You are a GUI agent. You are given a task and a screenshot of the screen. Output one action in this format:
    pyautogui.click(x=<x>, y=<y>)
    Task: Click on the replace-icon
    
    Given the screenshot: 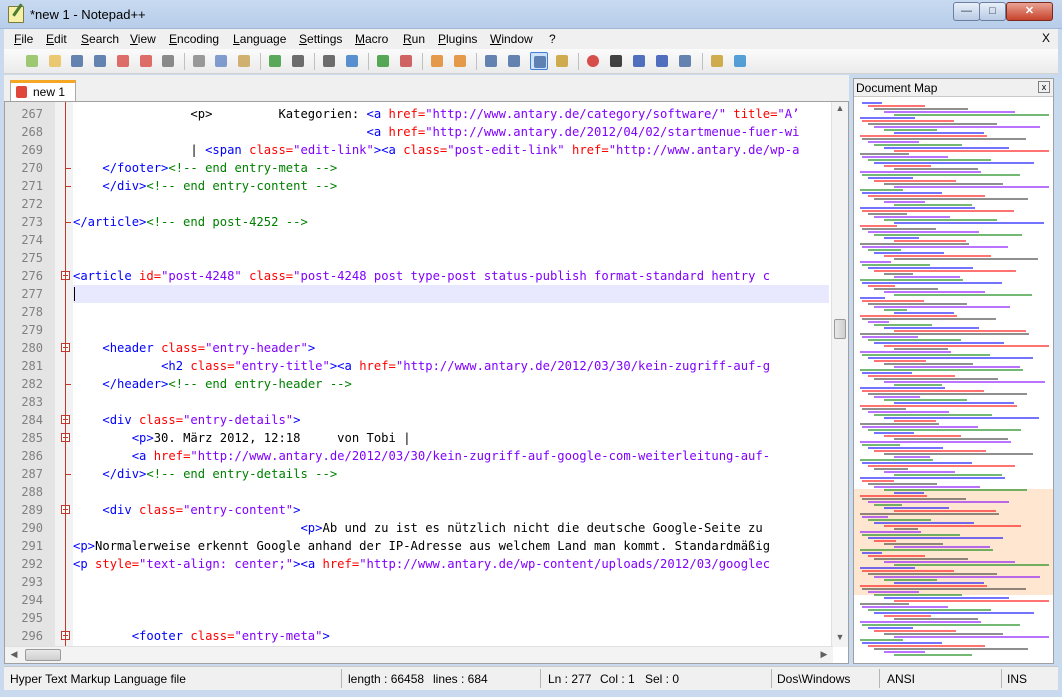 What is the action you would take?
    pyautogui.click(x=352, y=61)
    